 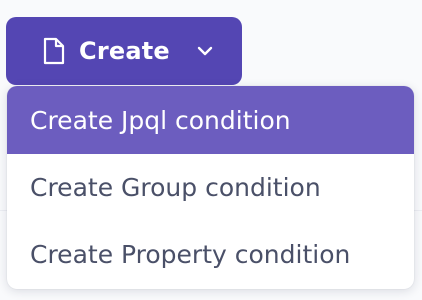 I want to click on chevron-down-icon, so click(x=205, y=51).